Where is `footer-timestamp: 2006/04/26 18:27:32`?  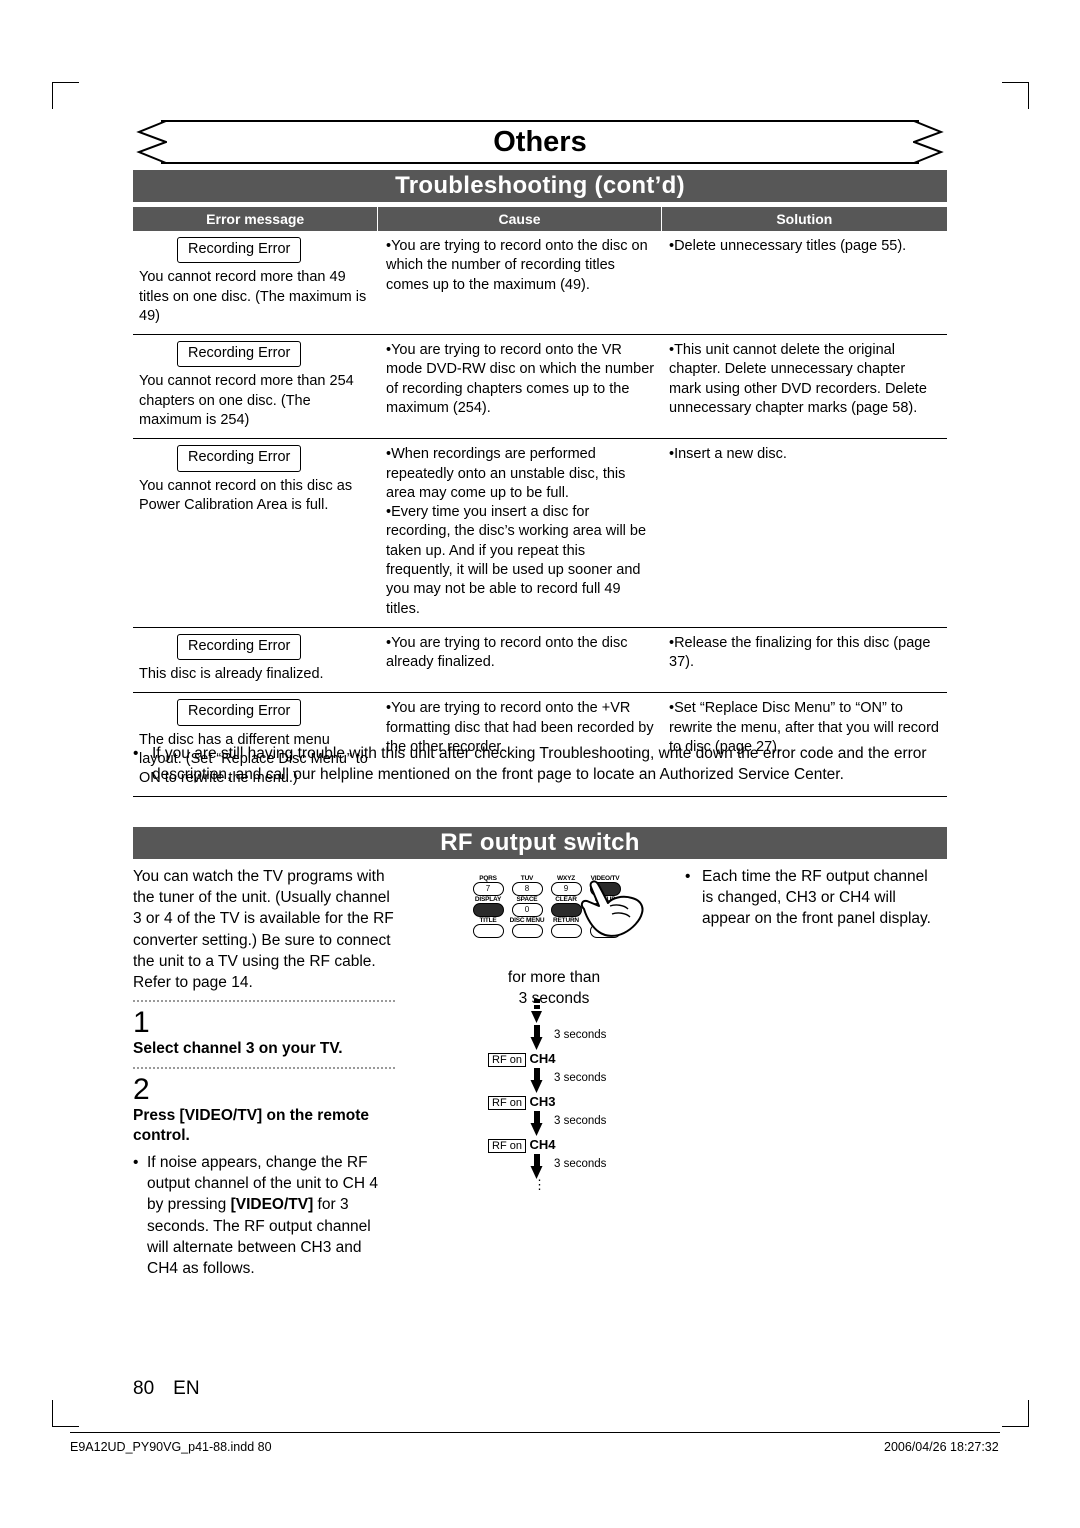 footer-timestamp: 2006/04/26 18:27:32 is located at coordinates (941, 1447).